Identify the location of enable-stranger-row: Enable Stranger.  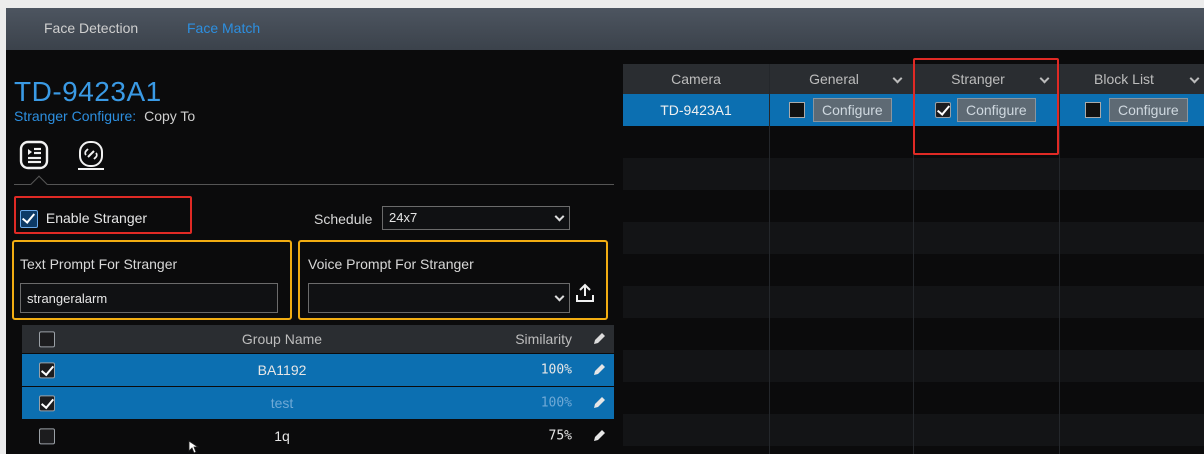
(84, 219).